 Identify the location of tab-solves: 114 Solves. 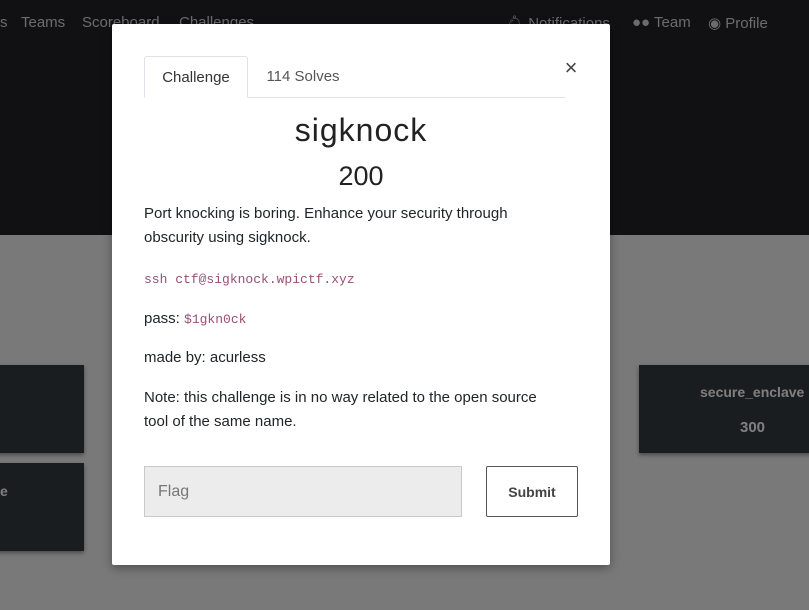
(303, 76).